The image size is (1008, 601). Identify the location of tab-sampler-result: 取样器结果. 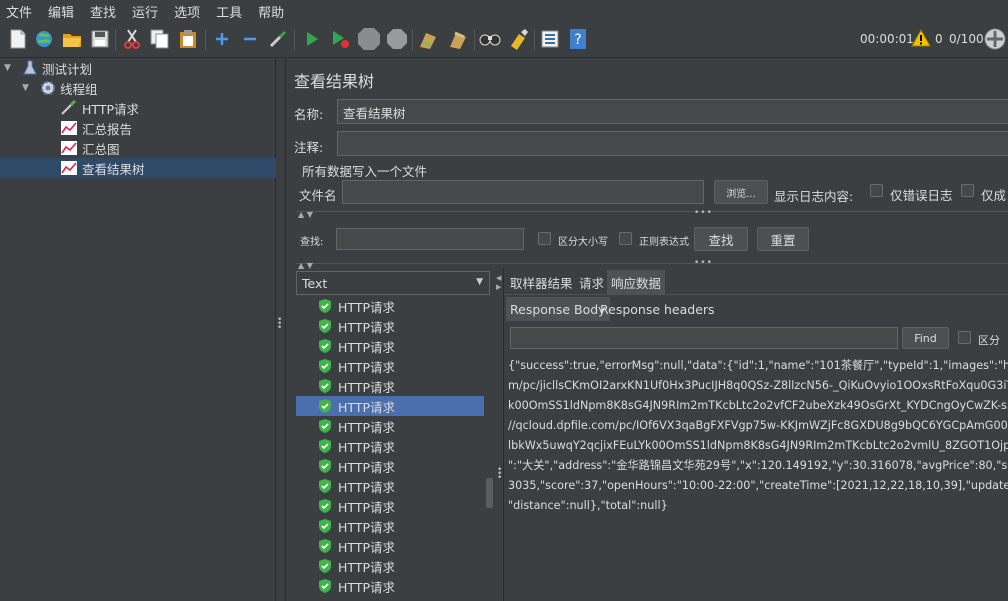
(541, 282).